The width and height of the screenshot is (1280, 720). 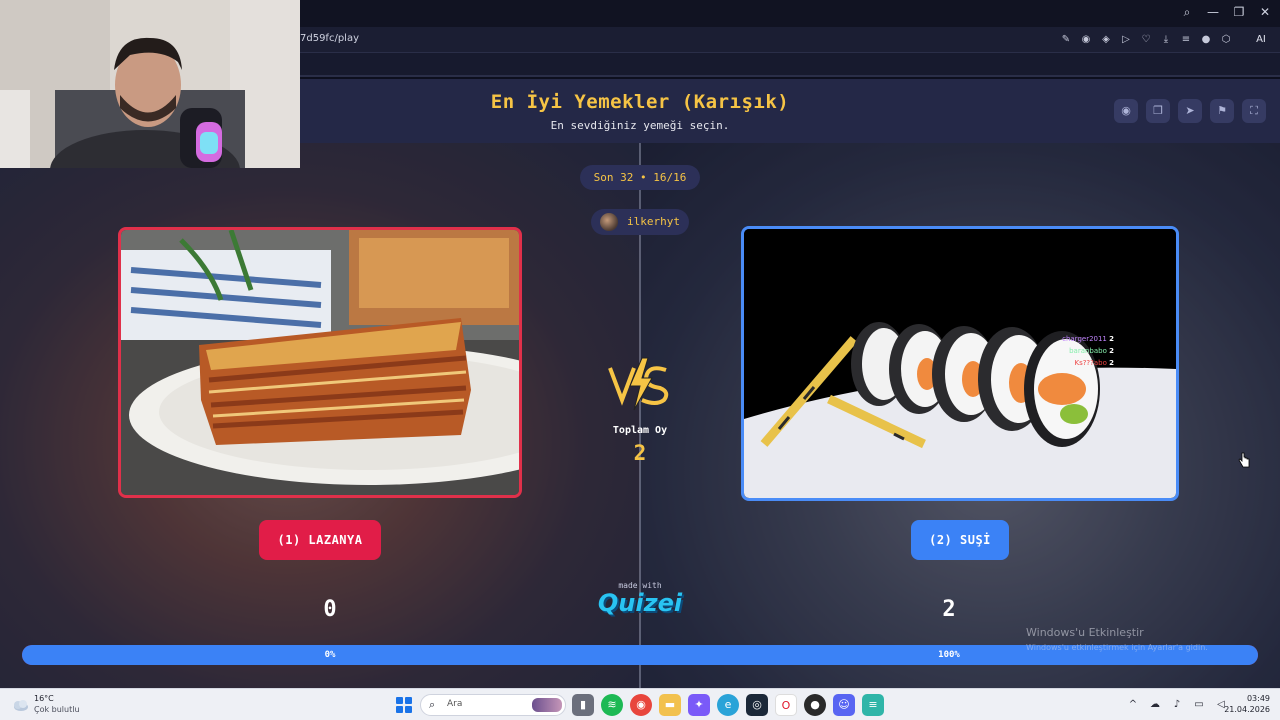 I want to click on vote-overlay: charger2011 2 baranbabo 2 Ks???abo 2, so click(x=1088, y=351).